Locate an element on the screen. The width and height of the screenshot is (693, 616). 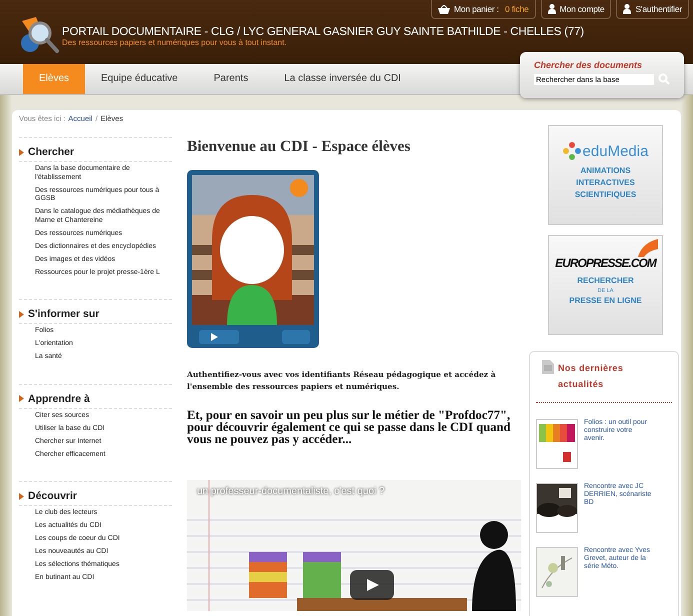
section-title: S'informer sur is located at coordinates (64, 314).